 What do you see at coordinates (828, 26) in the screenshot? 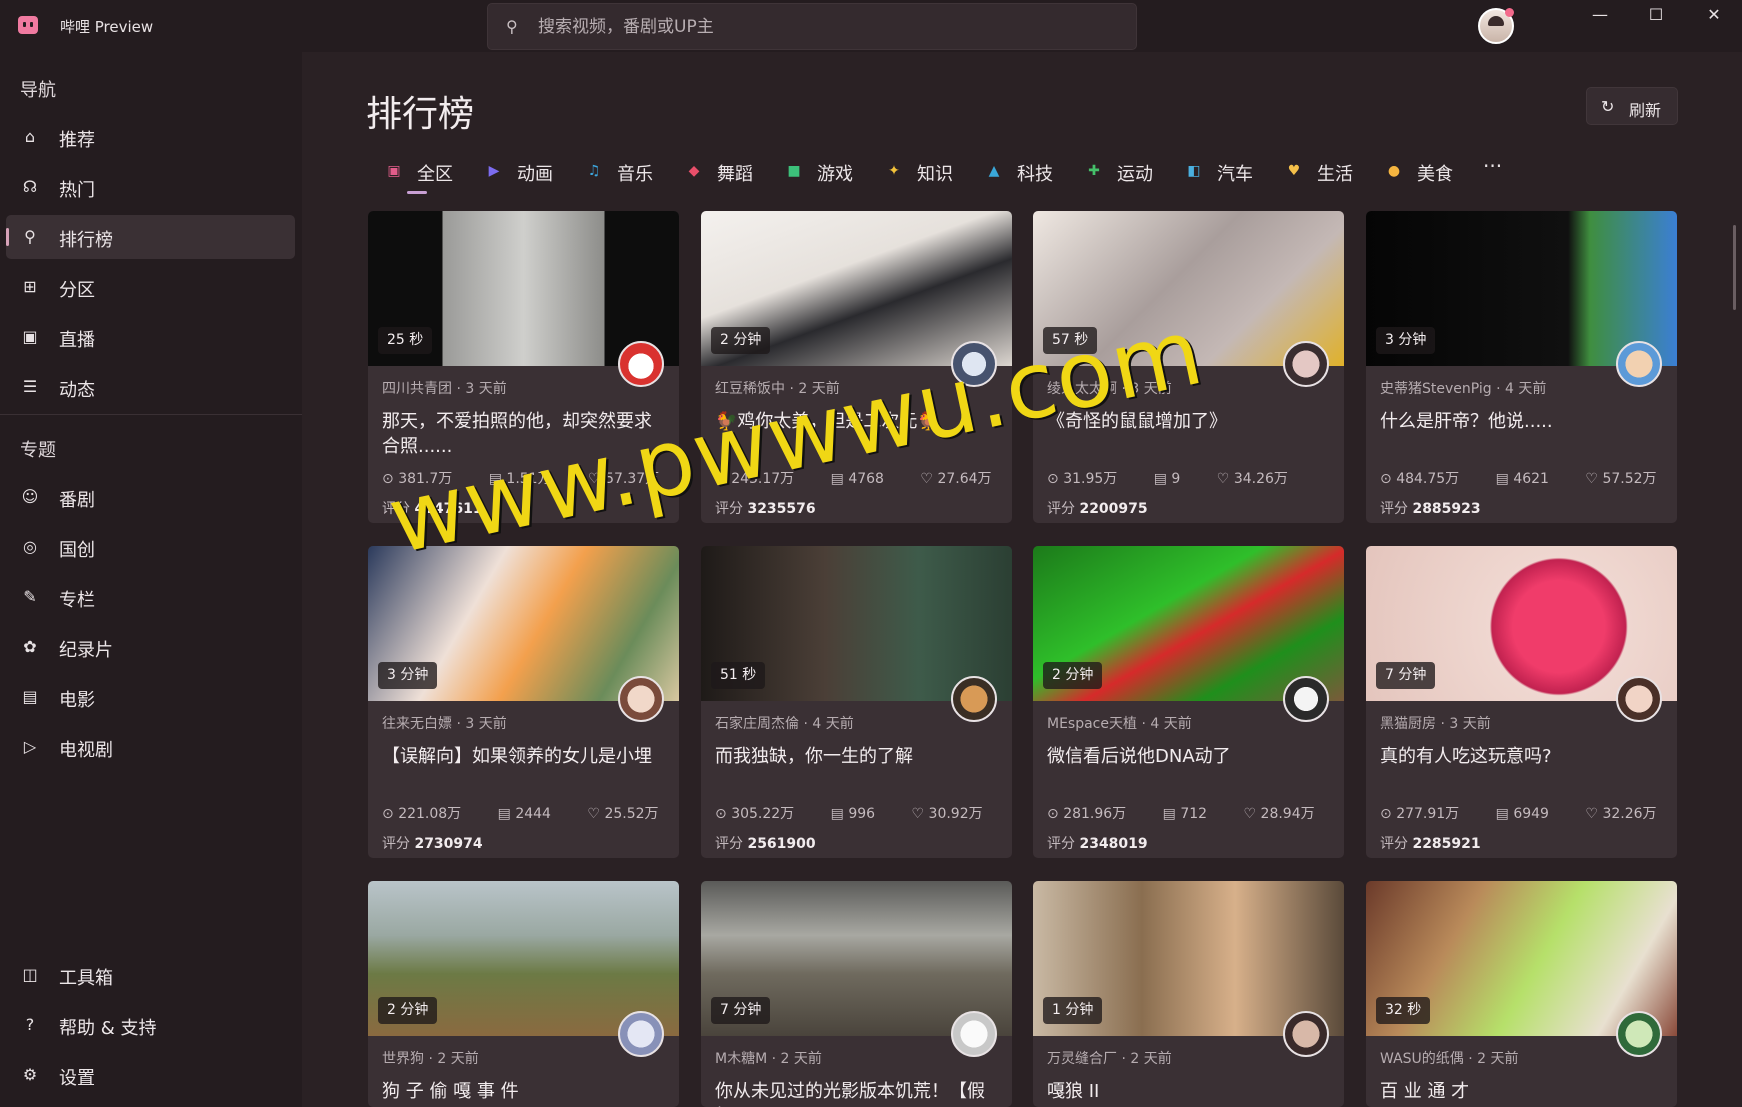
I see `search-input` at bounding box center [828, 26].